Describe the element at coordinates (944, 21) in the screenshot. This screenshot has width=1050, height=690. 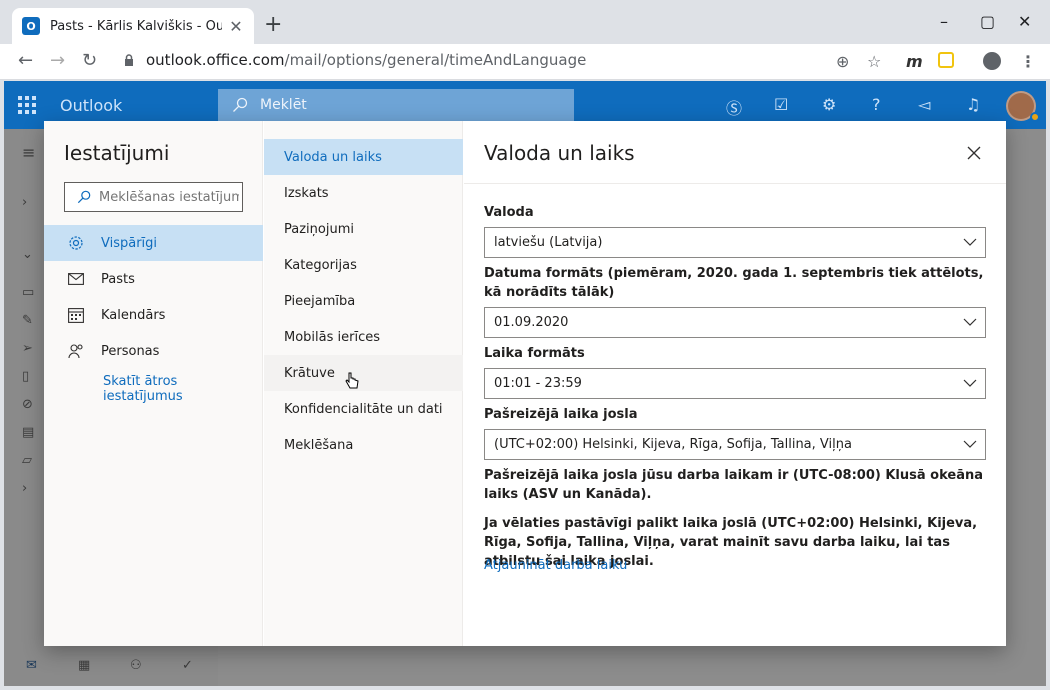
I see `minimize-icon: –` at that location.